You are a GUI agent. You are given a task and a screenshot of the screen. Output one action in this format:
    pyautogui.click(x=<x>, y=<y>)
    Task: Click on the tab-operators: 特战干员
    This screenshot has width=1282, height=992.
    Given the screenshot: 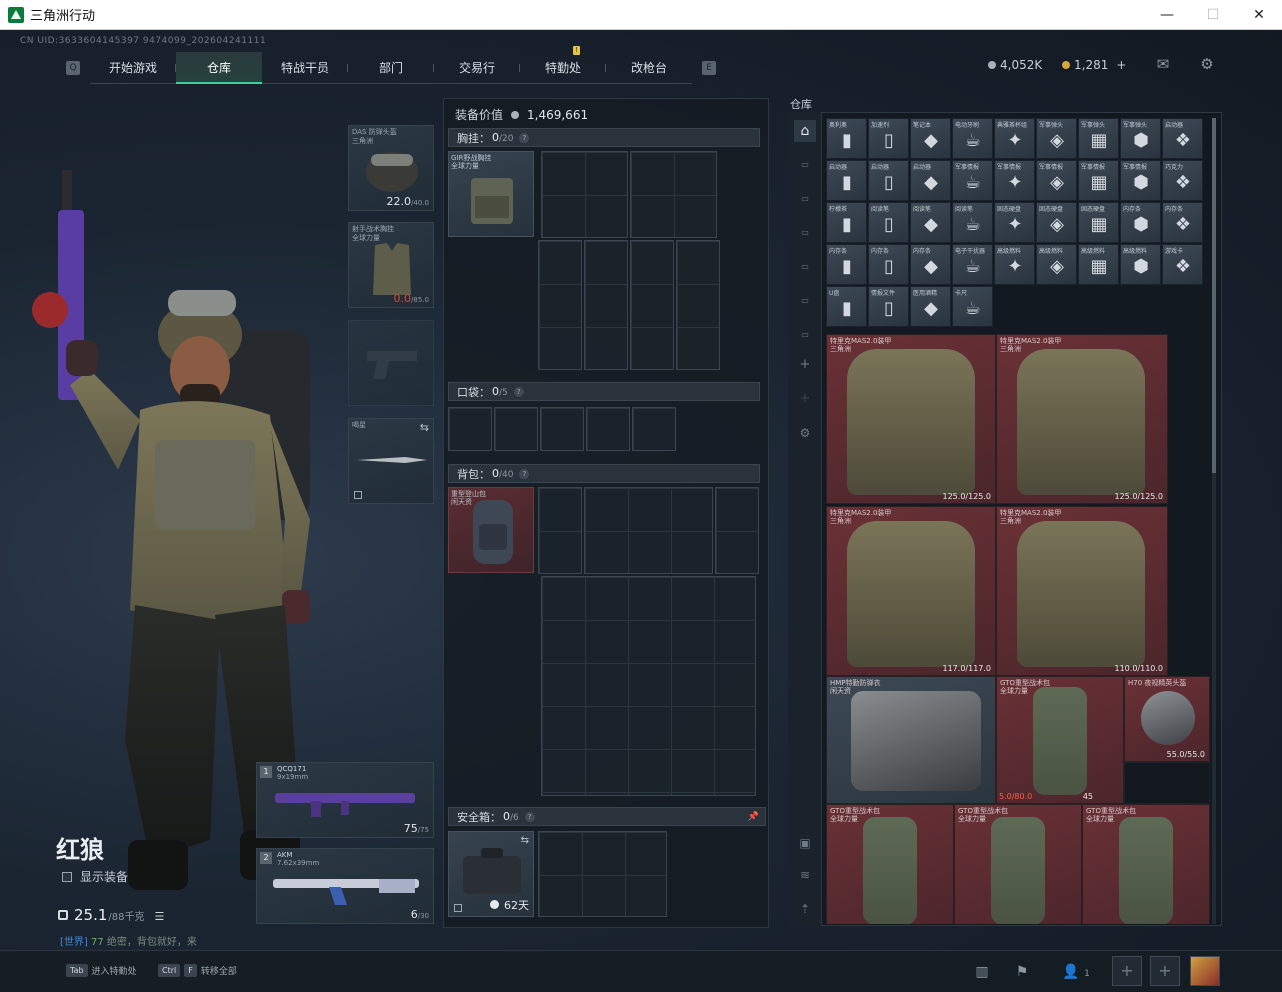 What is the action you would take?
    pyautogui.click(x=305, y=68)
    